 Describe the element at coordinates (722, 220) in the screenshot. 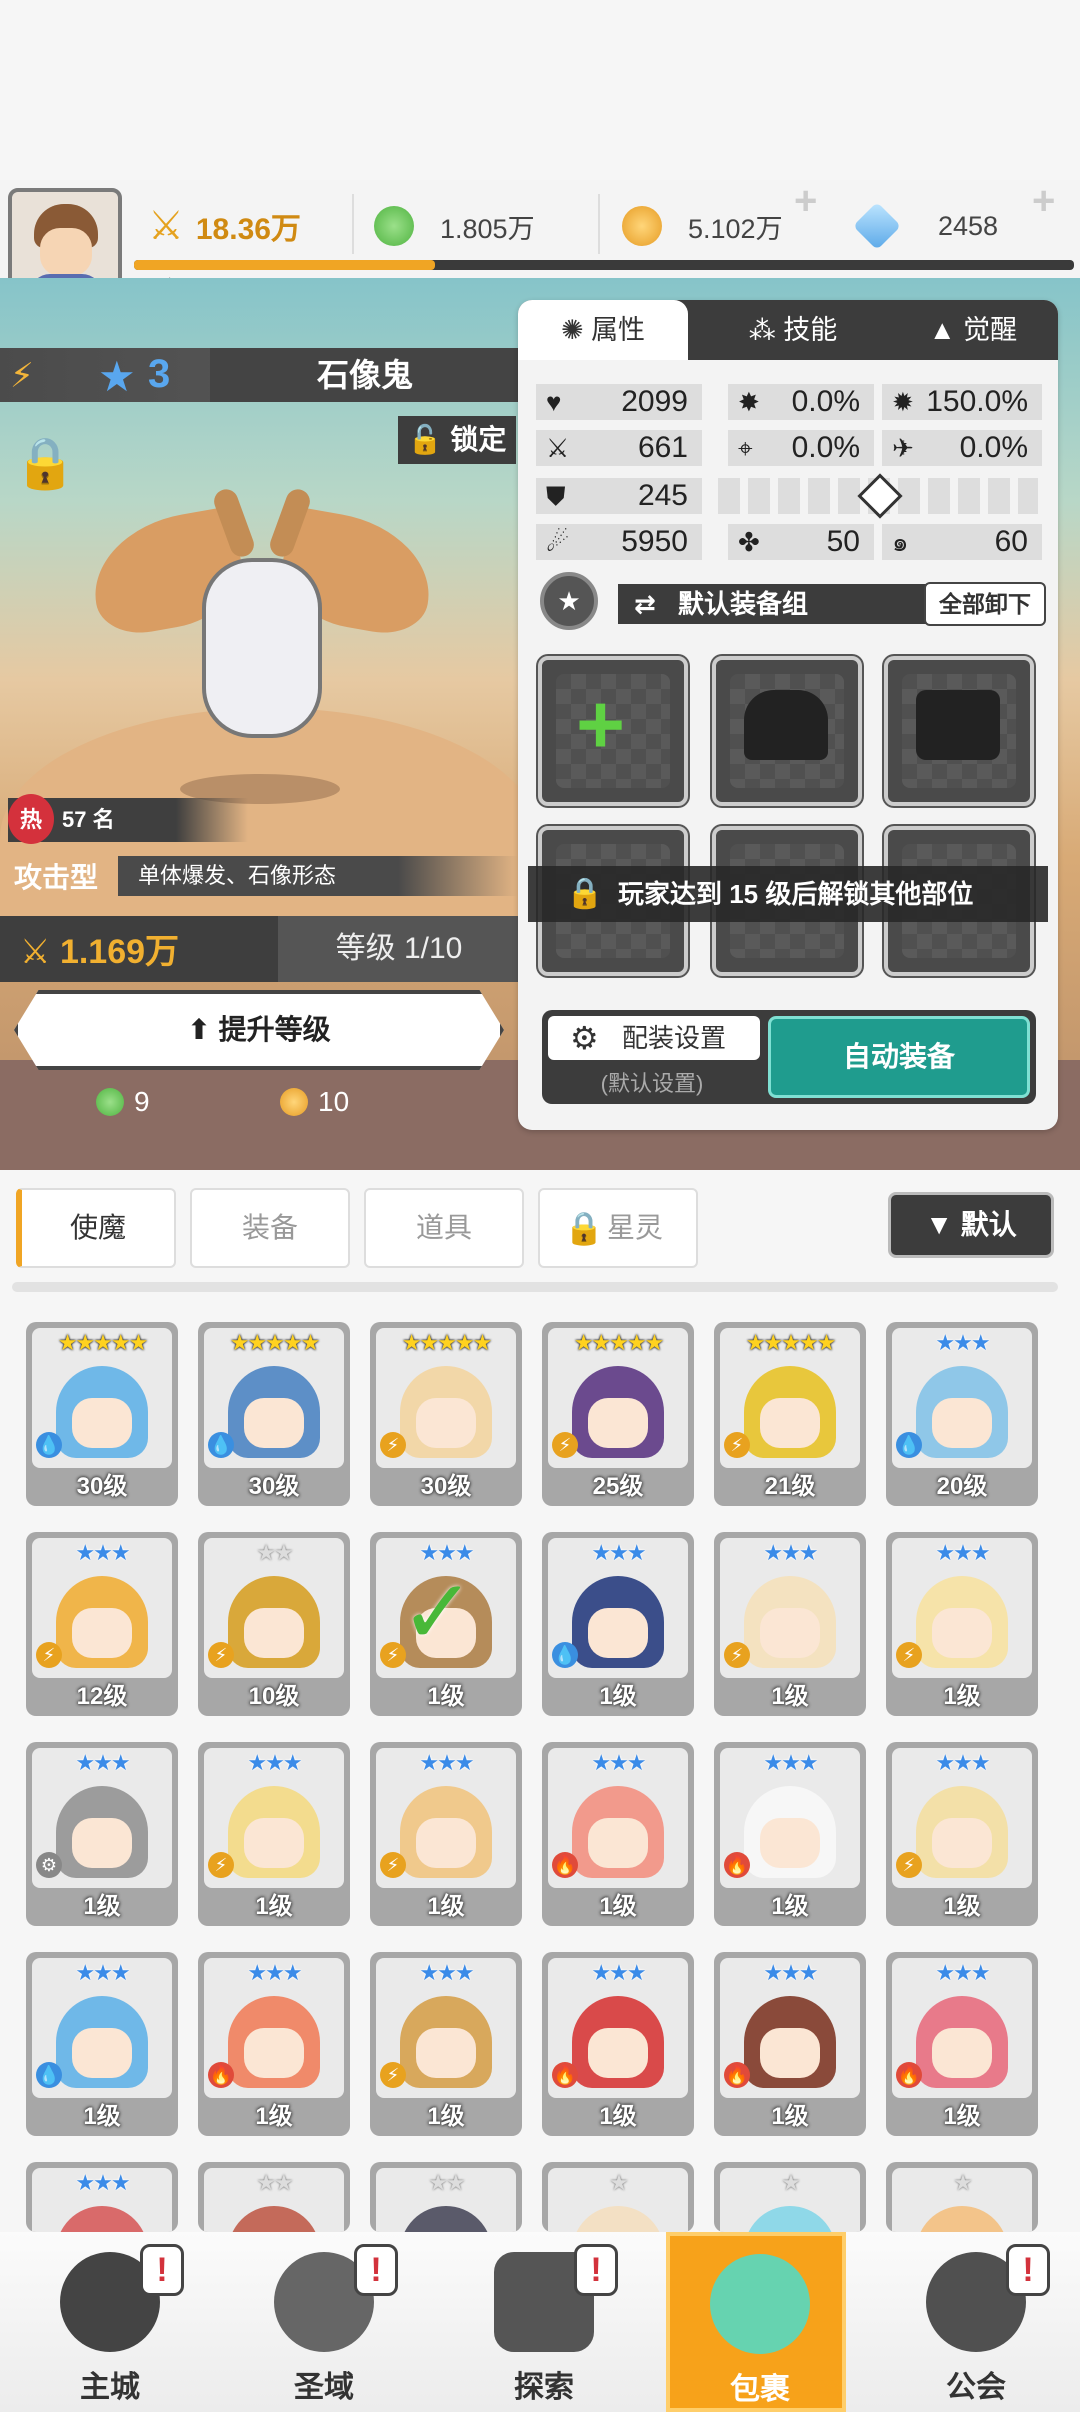

I see `gold-currency: 5.102万 +` at that location.